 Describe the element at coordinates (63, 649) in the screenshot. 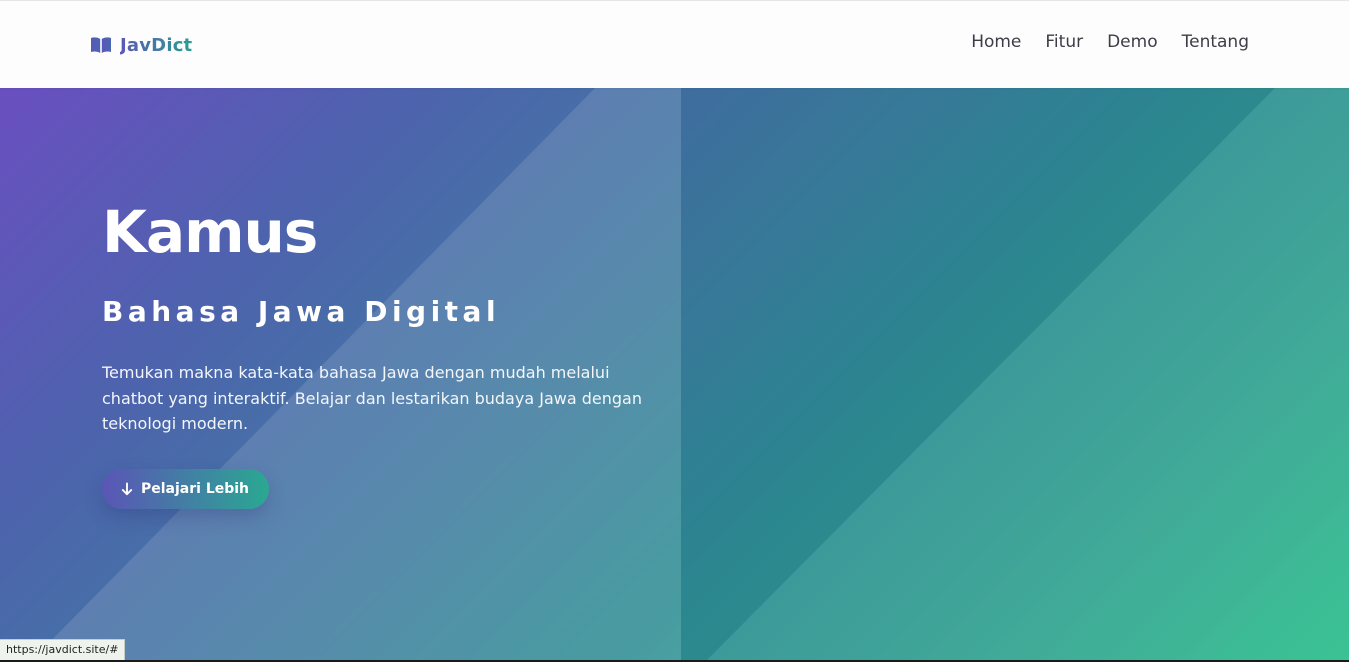

I see `status-bar-url: https://javdict.site/#` at that location.